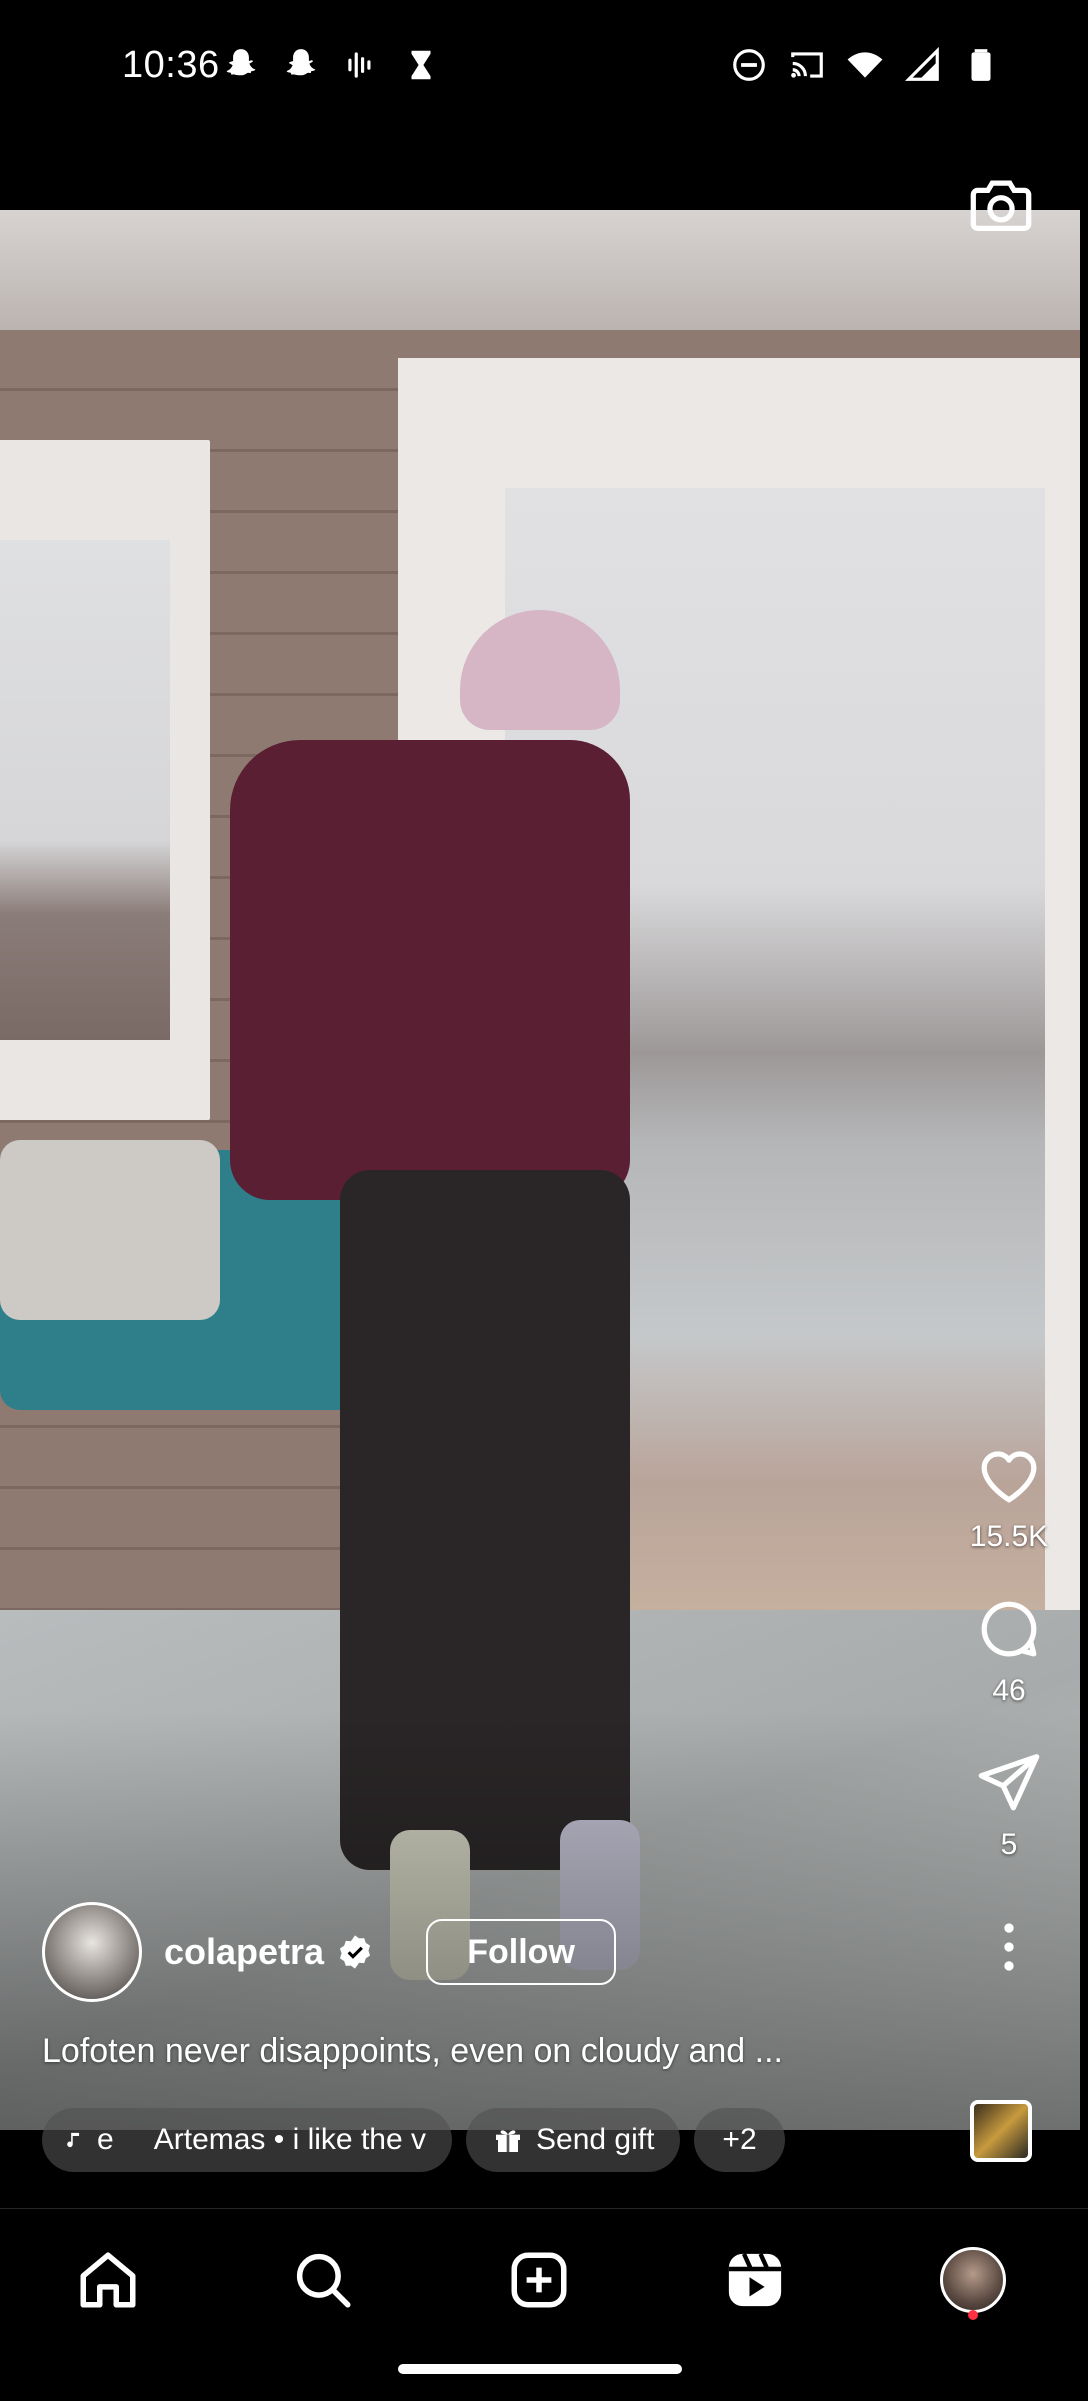 The width and height of the screenshot is (1088, 2401). I want to click on wifi-icon, so click(865, 65).